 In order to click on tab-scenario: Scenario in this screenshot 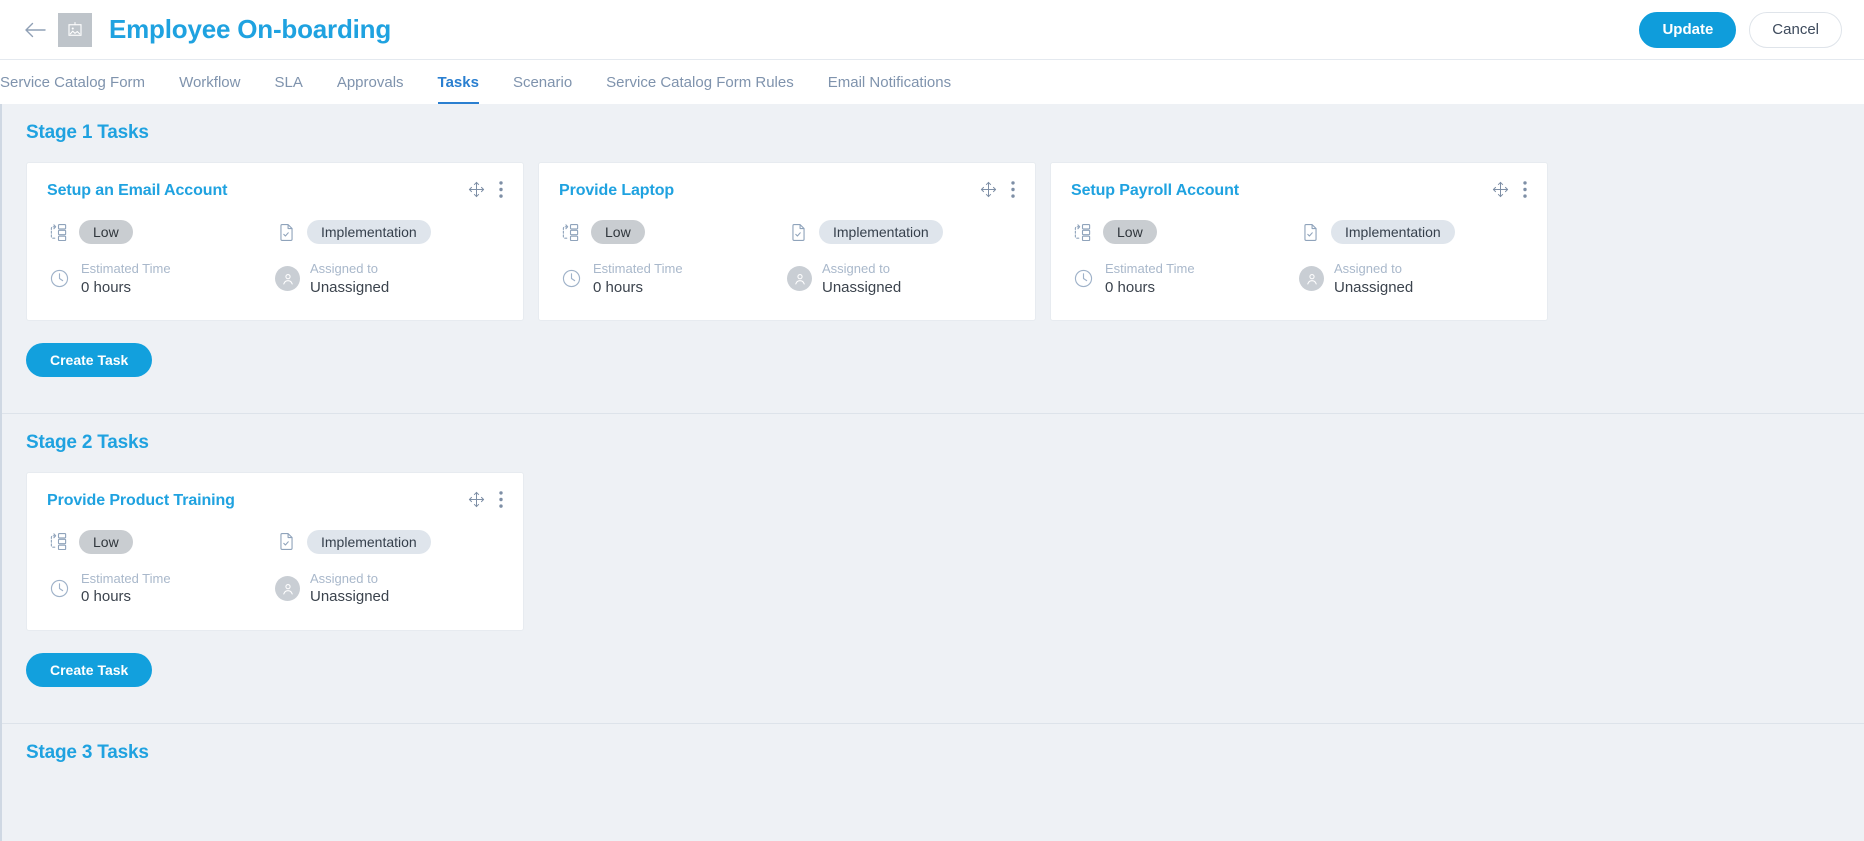, I will do `click(542, 82)`.